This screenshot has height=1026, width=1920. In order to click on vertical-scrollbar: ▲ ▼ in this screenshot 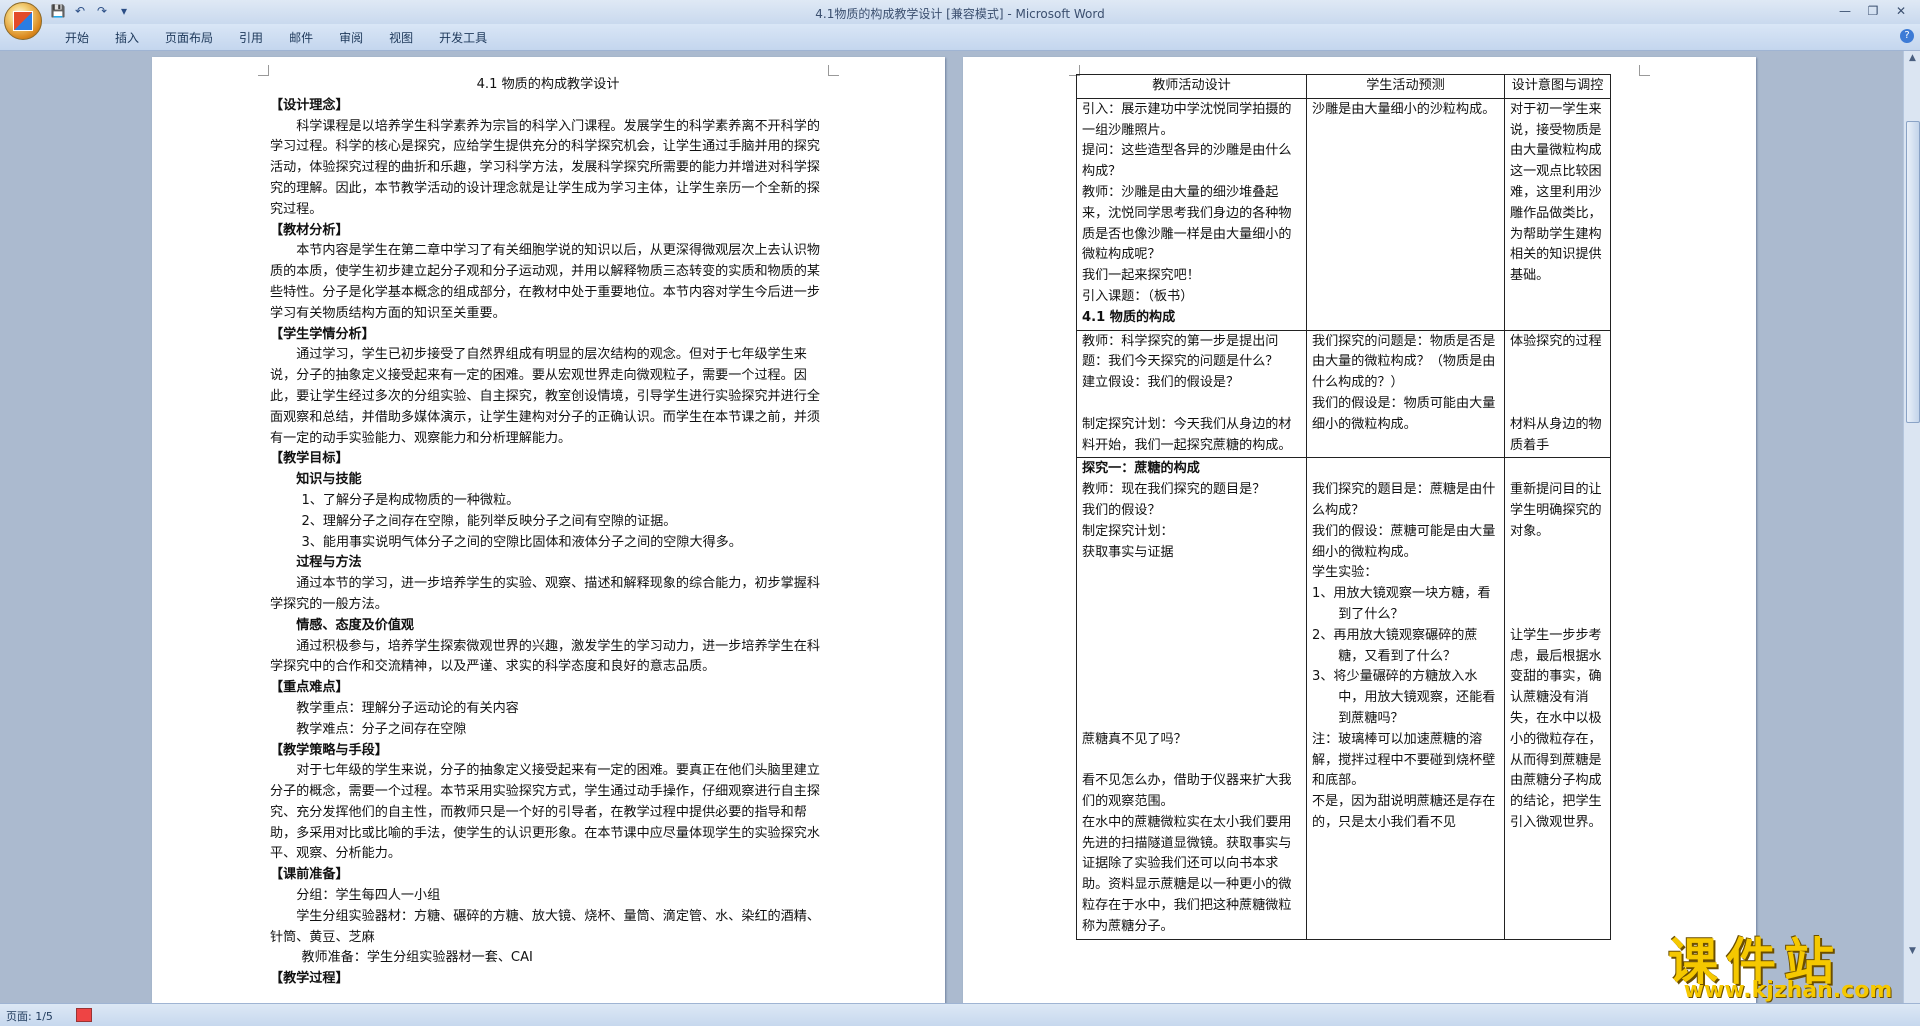, I will do `click(1911, 527)`.